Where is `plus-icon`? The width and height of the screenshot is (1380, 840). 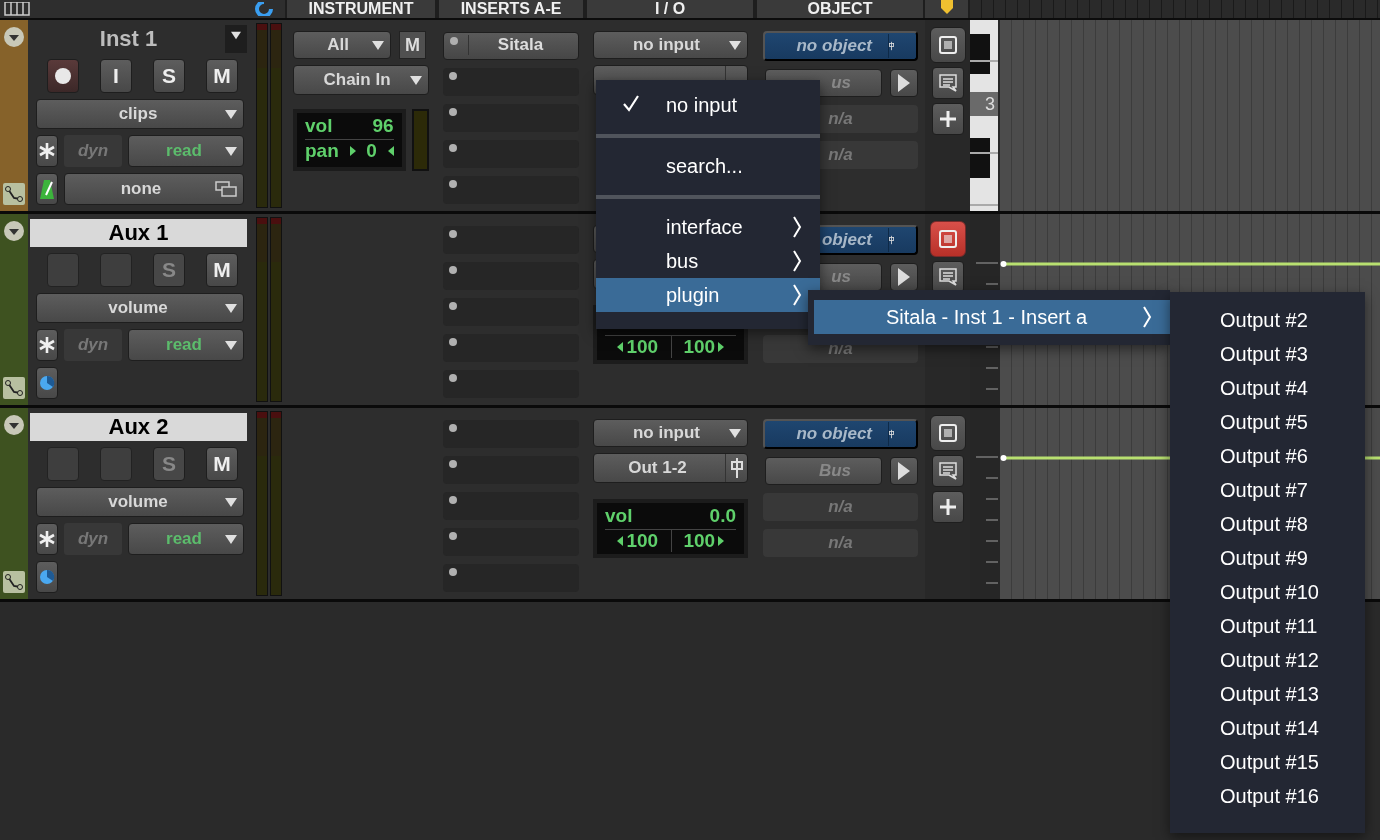 plus-icon is located at coordinates (947, 119).